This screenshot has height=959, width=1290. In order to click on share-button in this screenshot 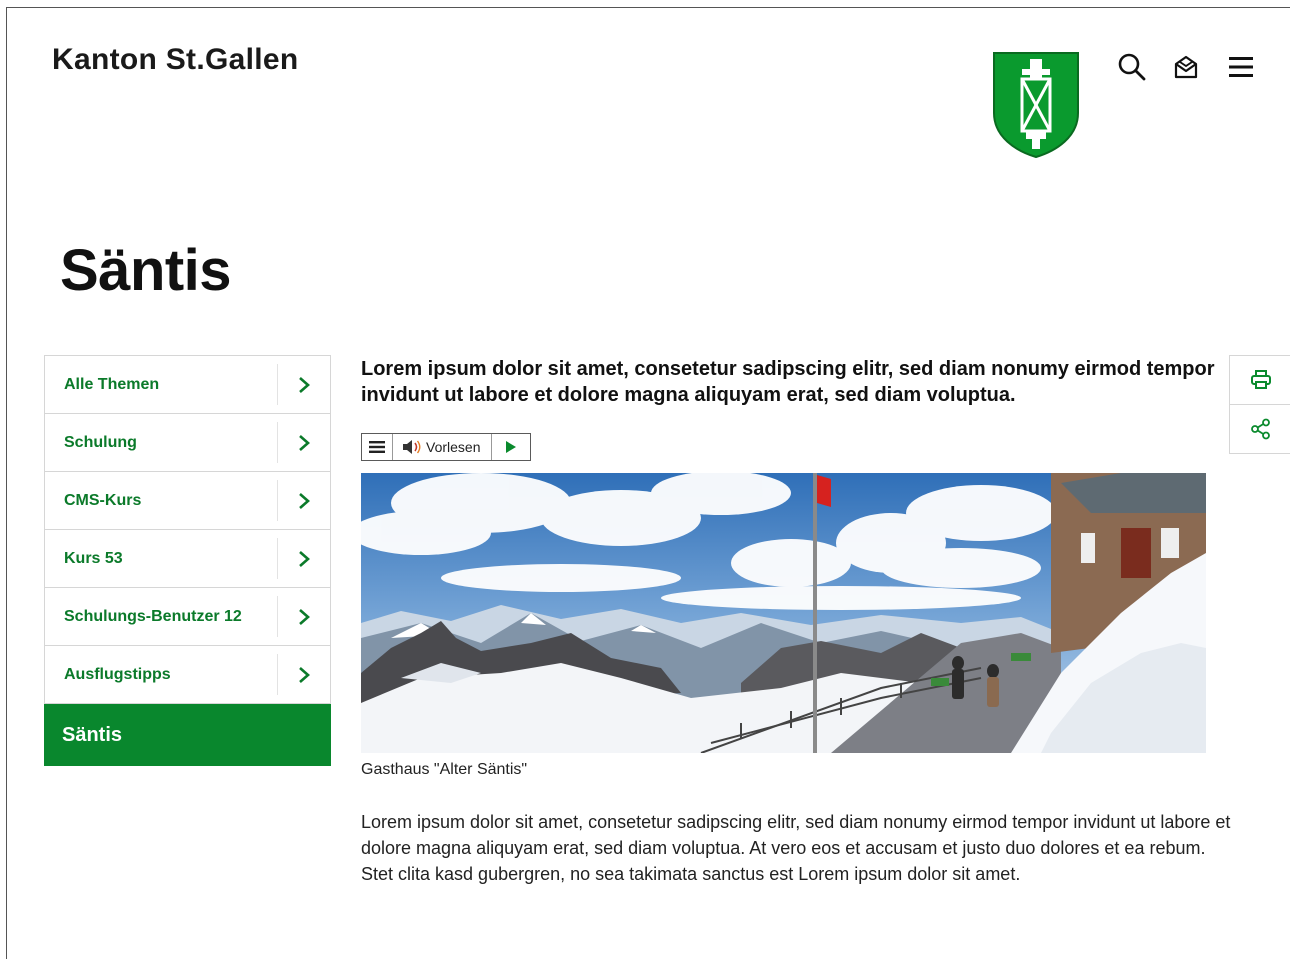, I will do `click(1260, 428)`.